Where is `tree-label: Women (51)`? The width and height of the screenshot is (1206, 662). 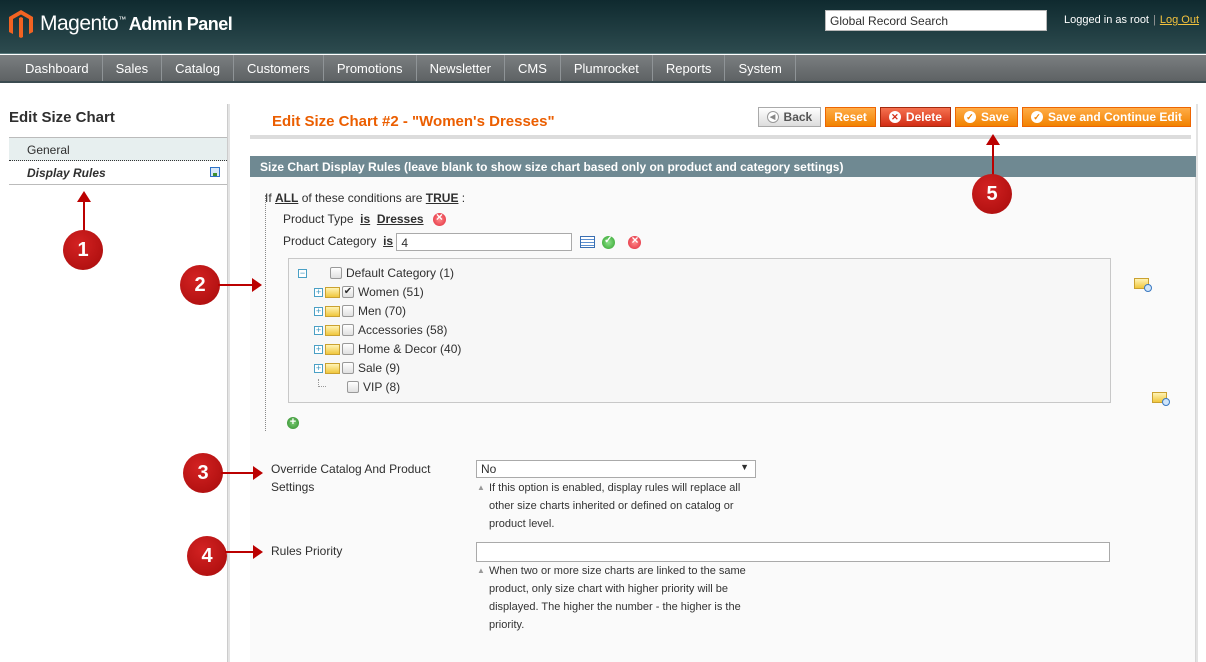
tree-label: Women (51) is located at coordinates (391, 292).